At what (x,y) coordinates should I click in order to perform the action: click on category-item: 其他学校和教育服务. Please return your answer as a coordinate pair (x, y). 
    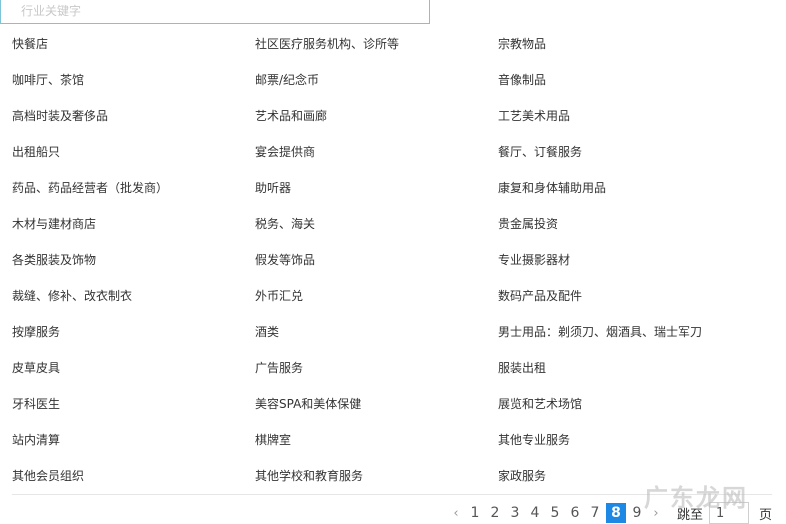
    Looking at the image, I should click on (376, 476).